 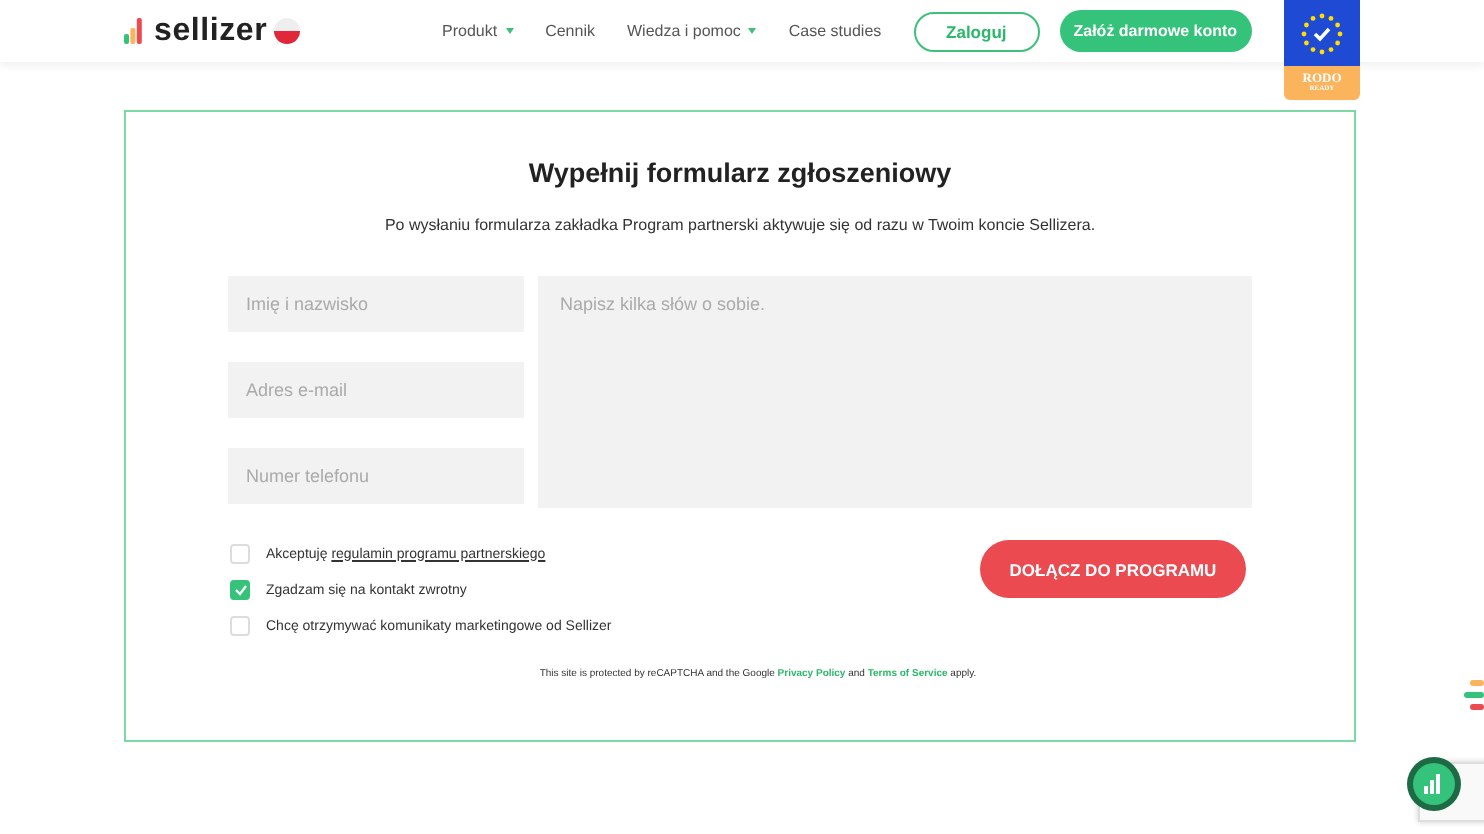 What do you see at coordinates (211, 31) in the screenshot?
I see `logo-text: sellizer` at bounding box center [211, 31].